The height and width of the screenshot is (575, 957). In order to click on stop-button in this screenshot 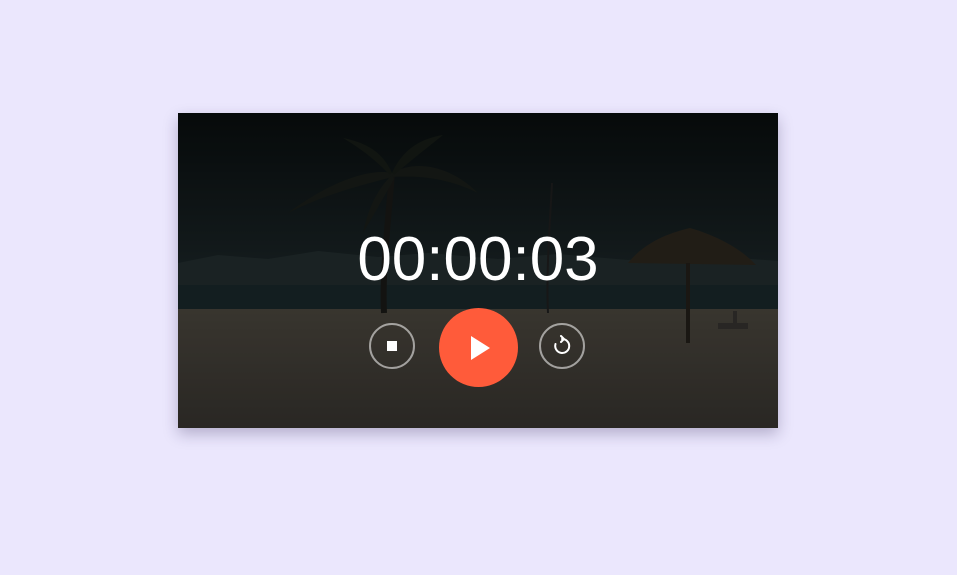, I will do `click(392, 346)`.